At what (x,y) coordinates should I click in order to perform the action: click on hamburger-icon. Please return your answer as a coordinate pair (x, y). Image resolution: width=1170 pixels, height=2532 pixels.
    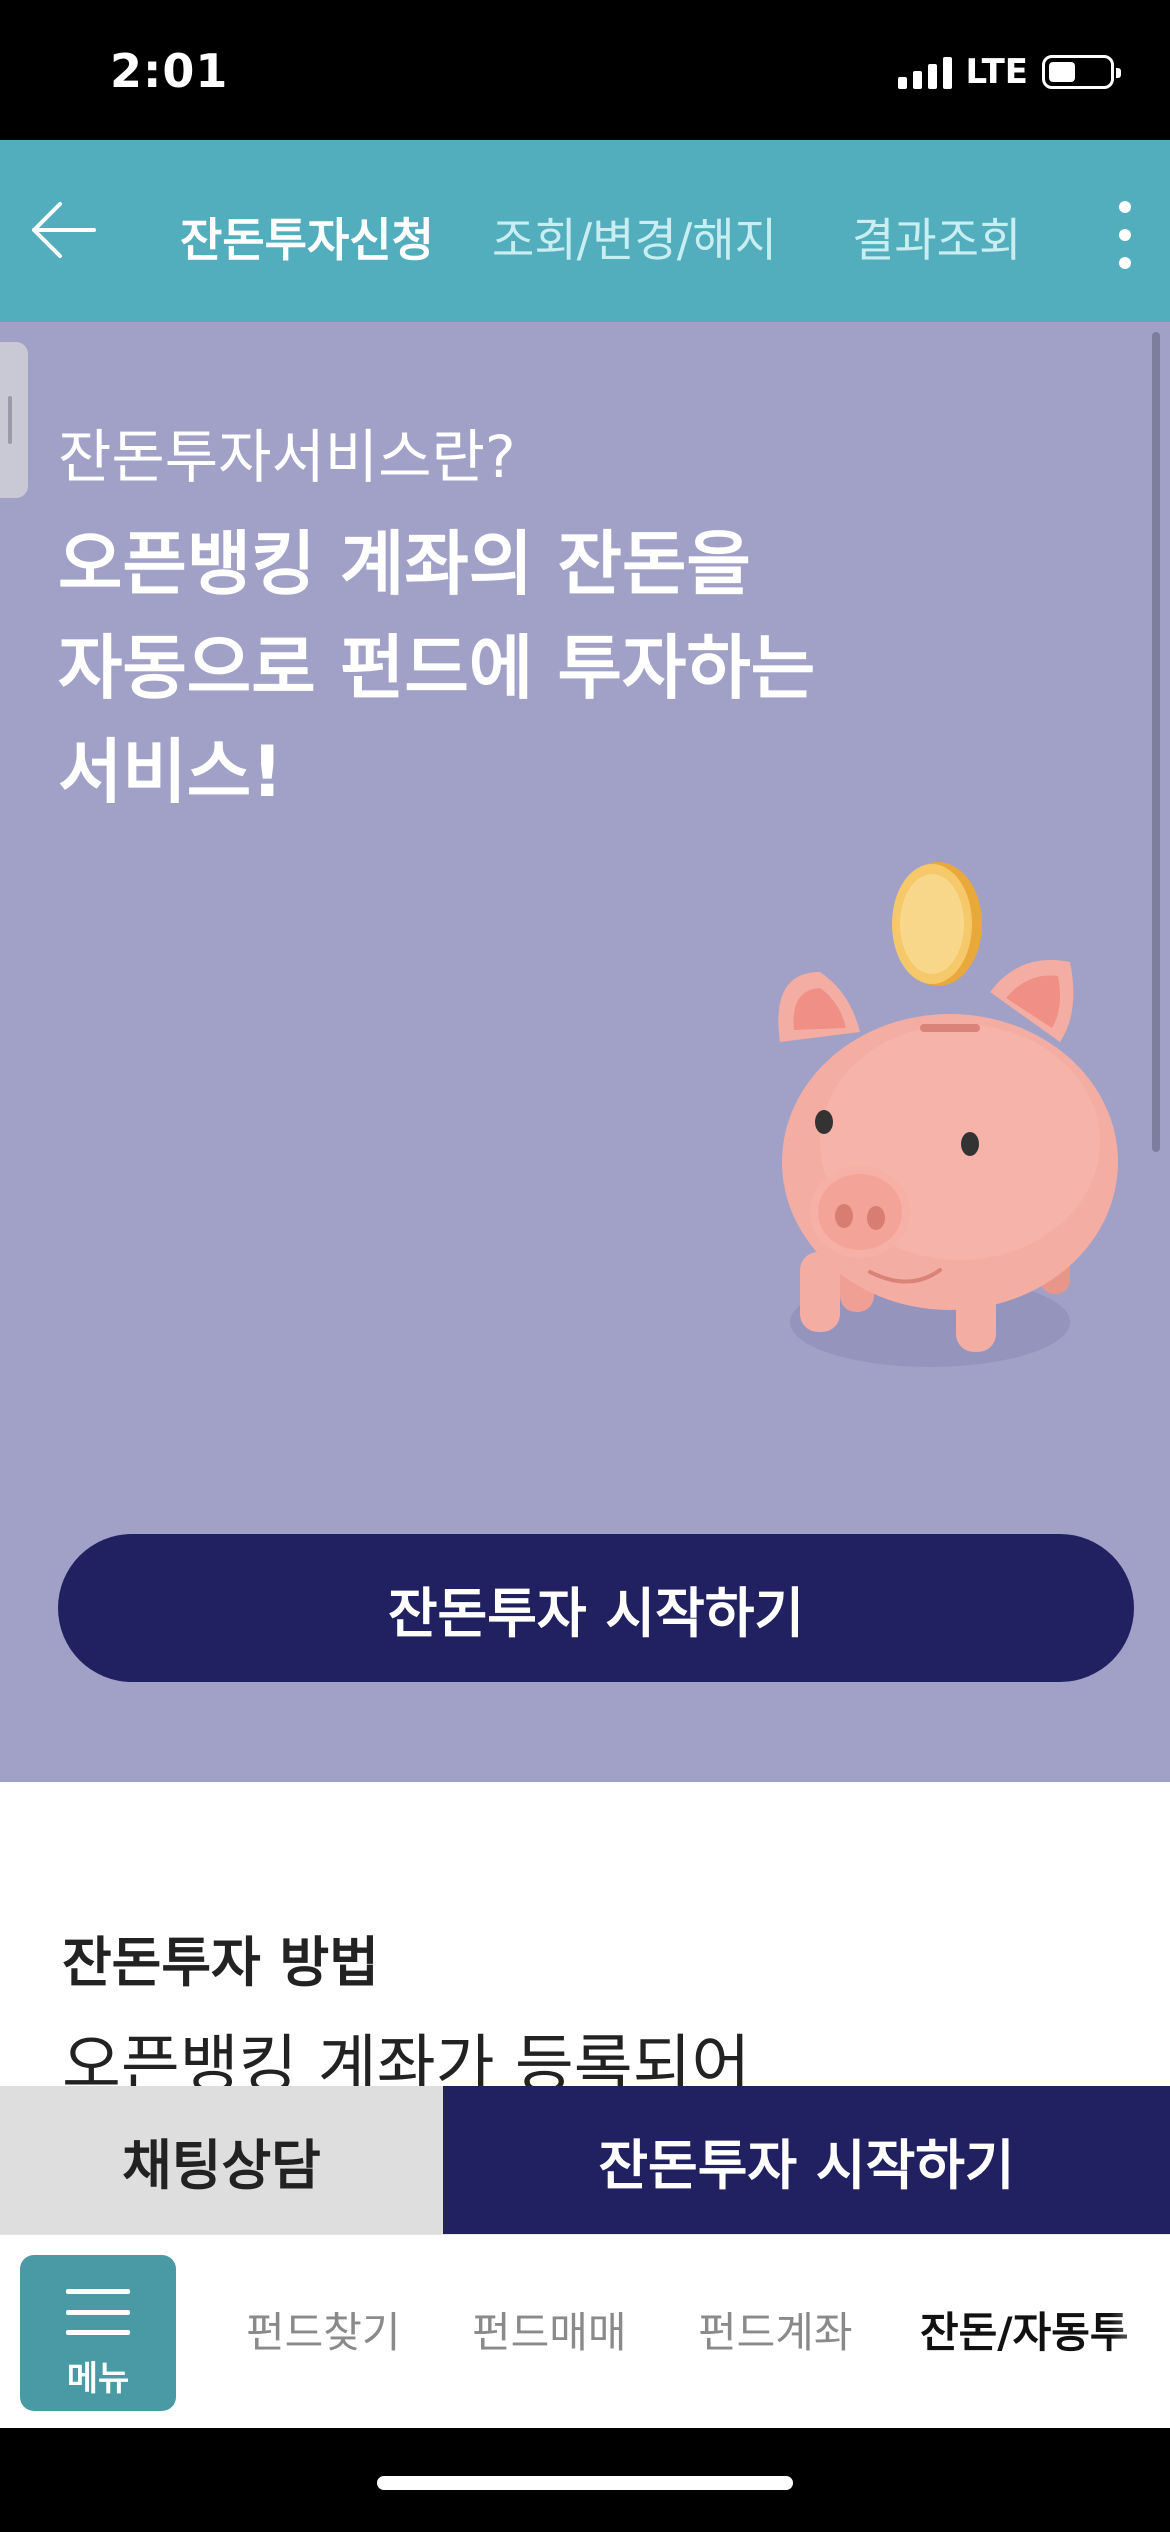
    Looking at the image, I should click on (98, 2312).